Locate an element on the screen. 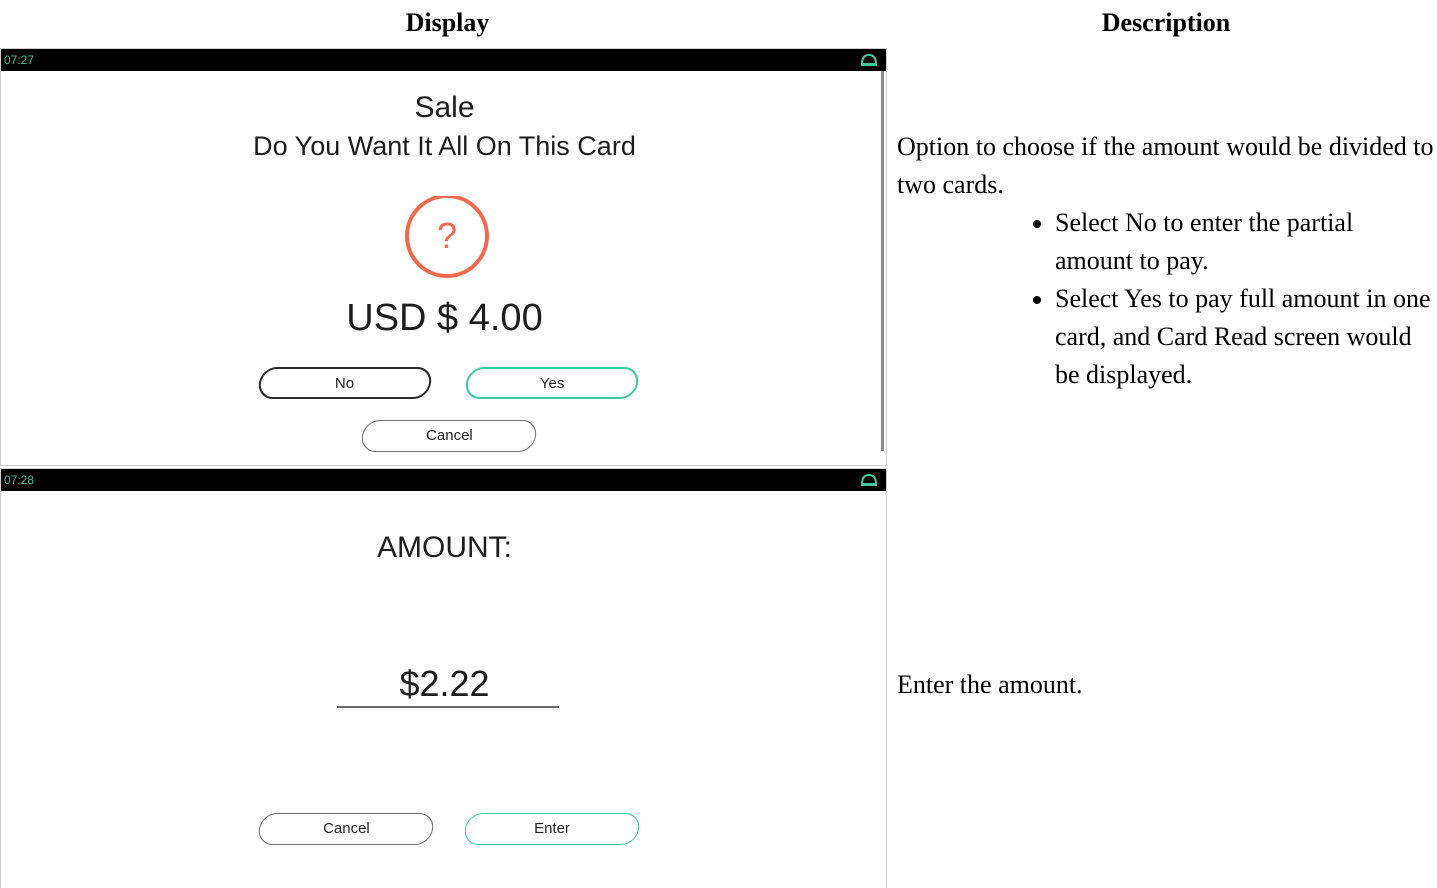 The image size is (1437, 888). yes-button-label: Yes is located at coordinates (552, 383).